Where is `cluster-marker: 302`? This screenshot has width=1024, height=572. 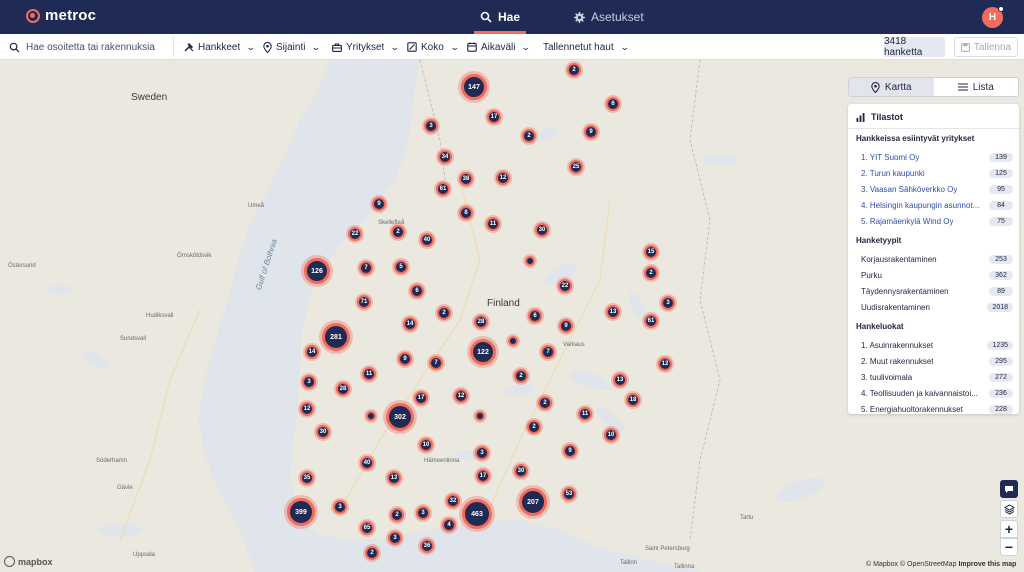
cluster-marker: 302 is located at coordinates (400, 417).